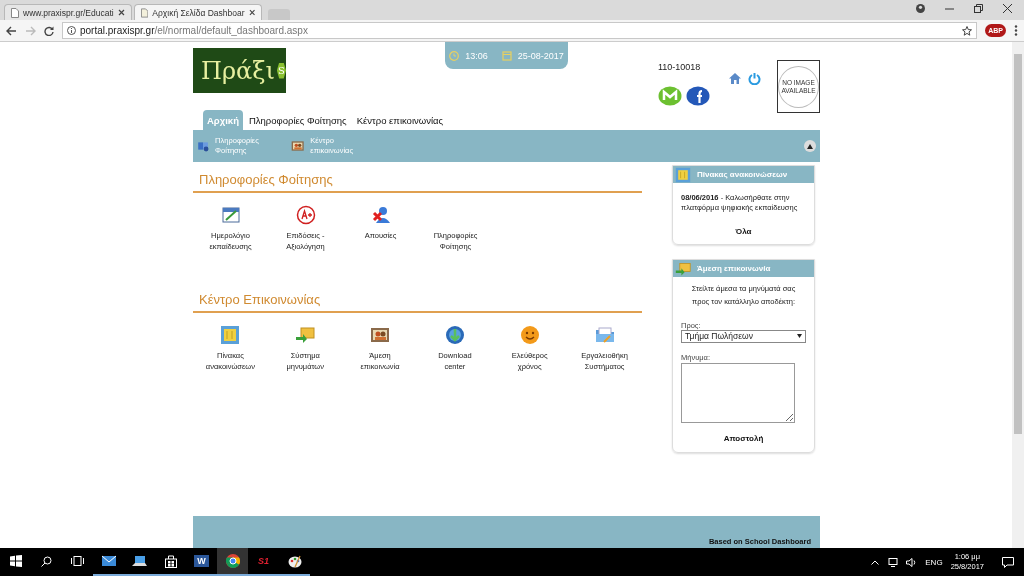 The height and width of the screenshot is (576, 1024). Describe the element at coordinates (108, 561) in the screenshot. I see `mail-app-icon` at that location.